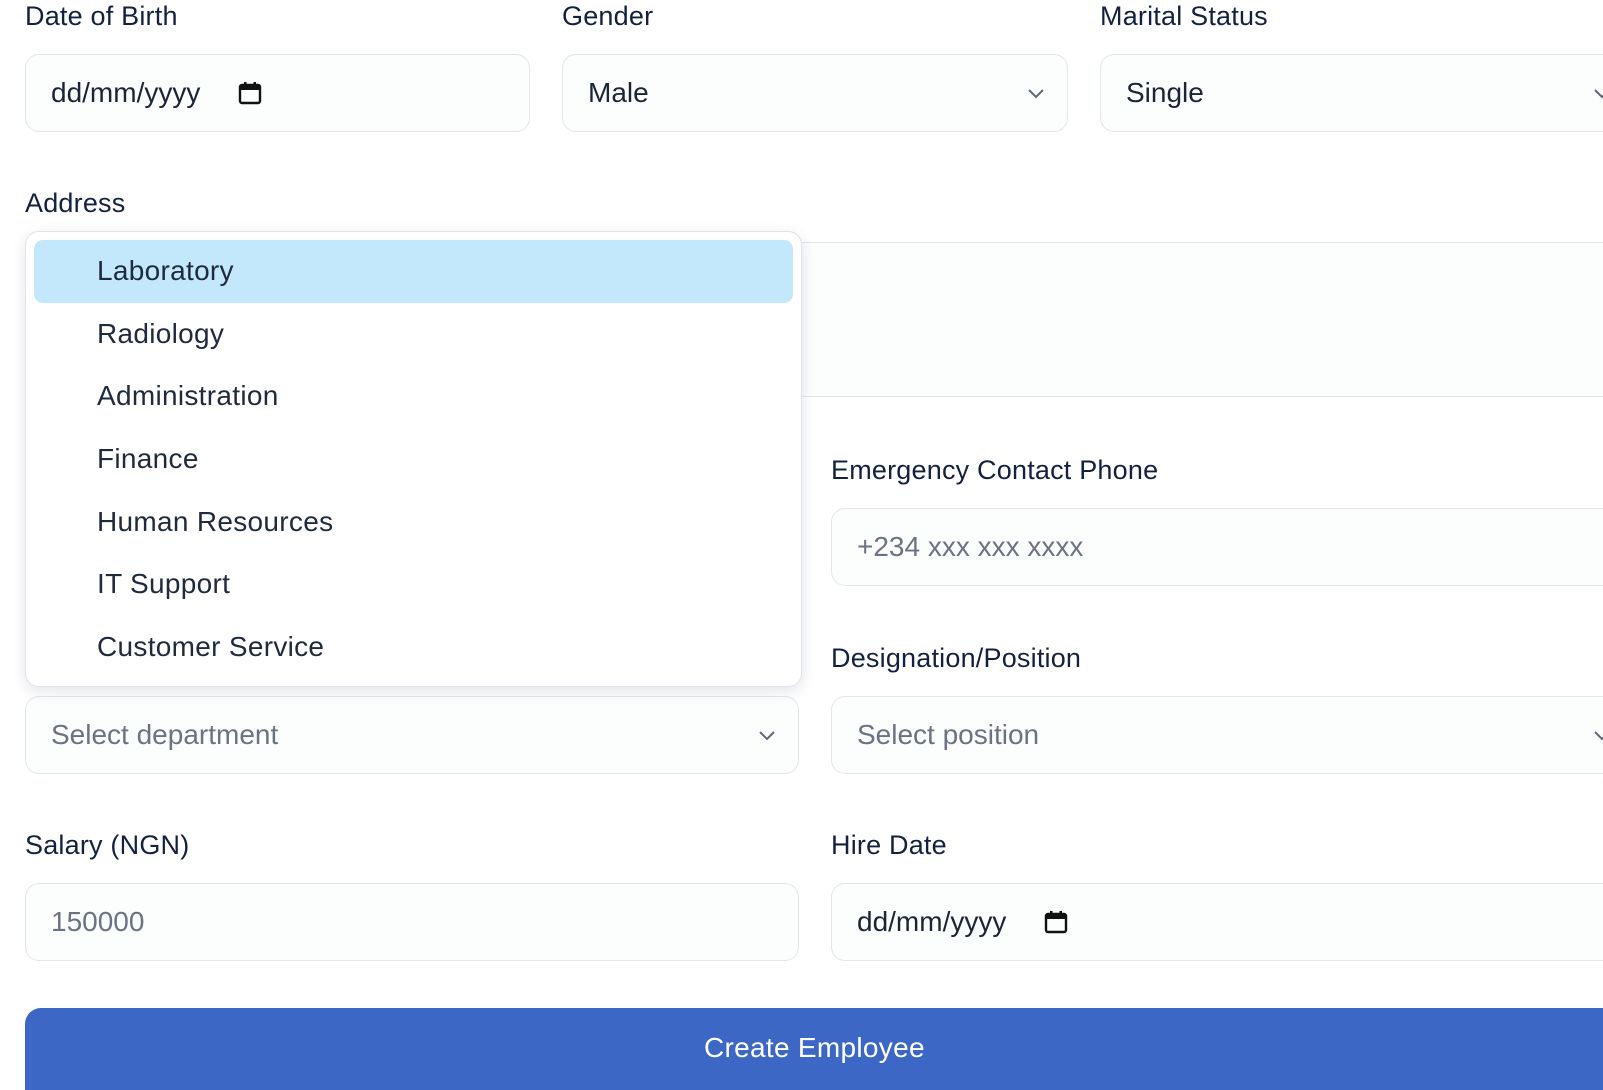 This screenshot has width=1603, height=1090. Describe the element at coordinates (165, 734) in the screenshot. I see `department-placeholder: Select department` at that location.